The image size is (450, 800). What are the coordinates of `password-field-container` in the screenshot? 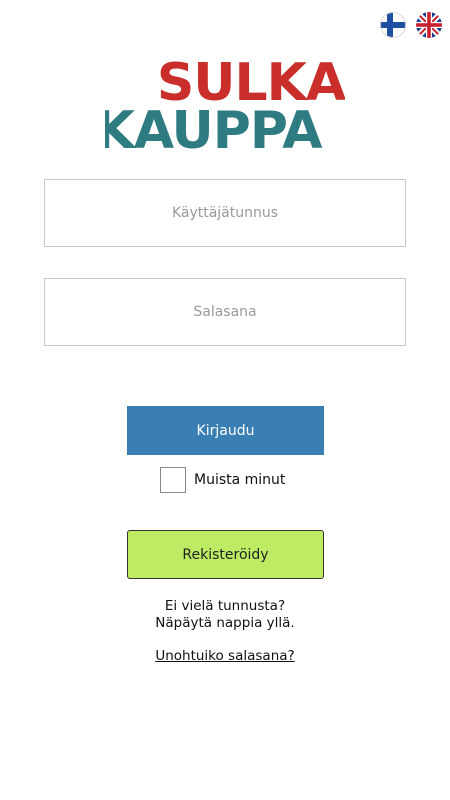 It's located at (225, 312).